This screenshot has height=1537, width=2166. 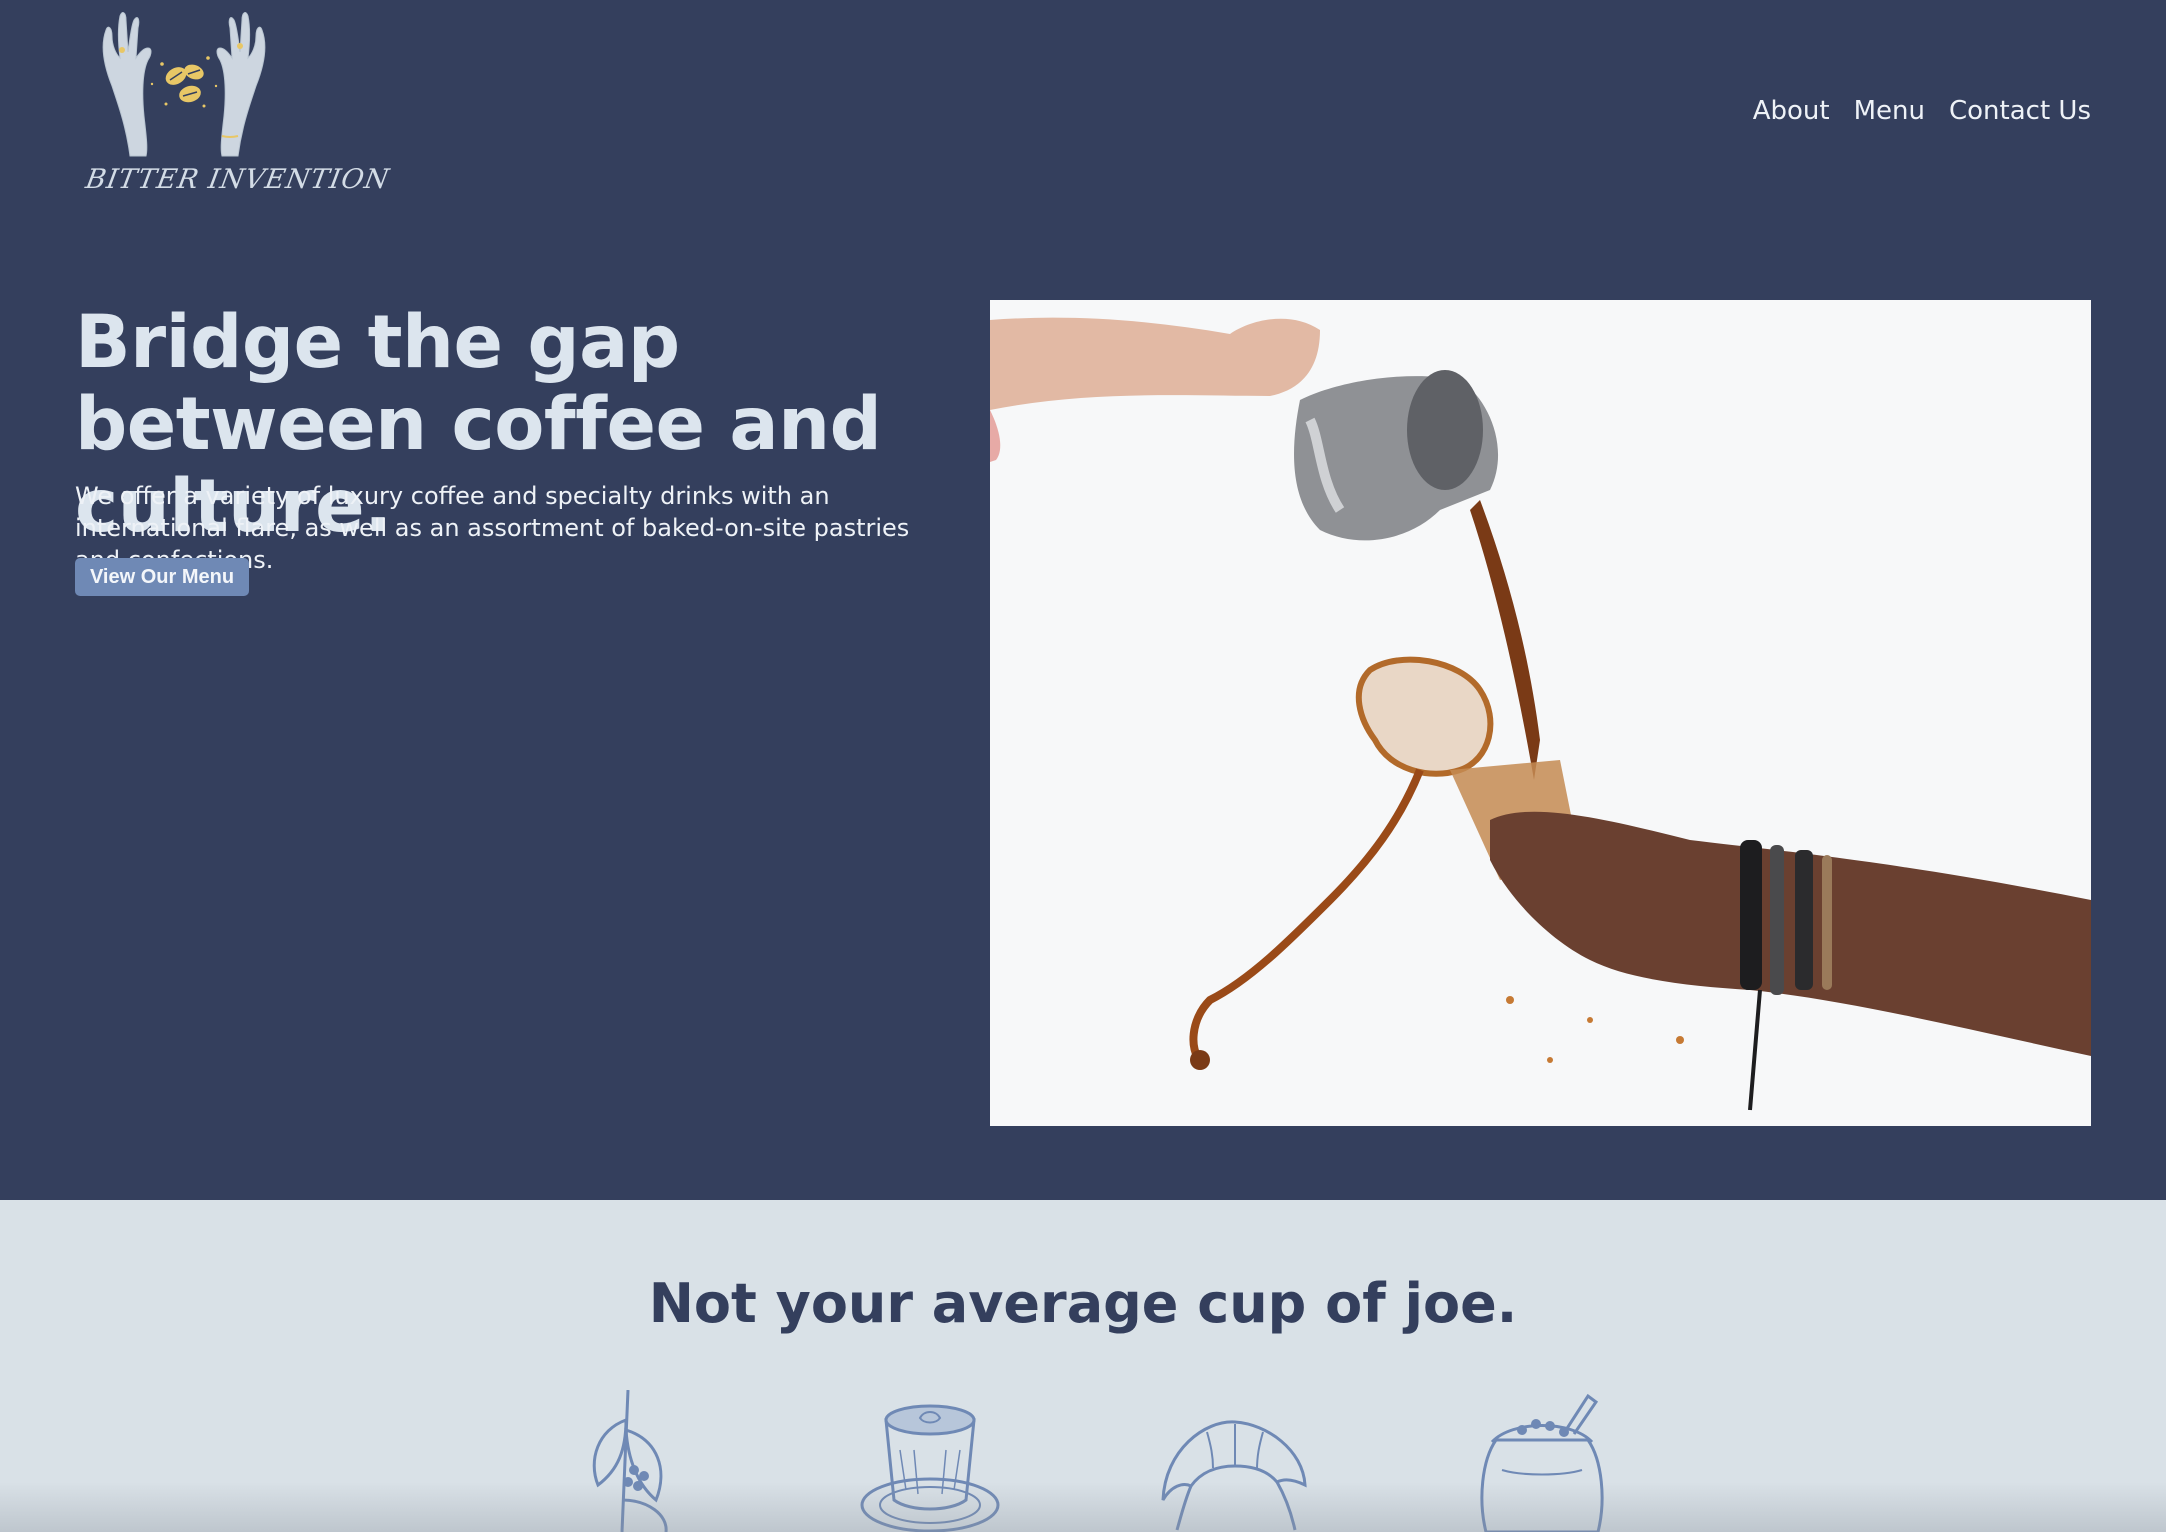 I want to click on croissant-icon, so click(x=1235, y=1461).